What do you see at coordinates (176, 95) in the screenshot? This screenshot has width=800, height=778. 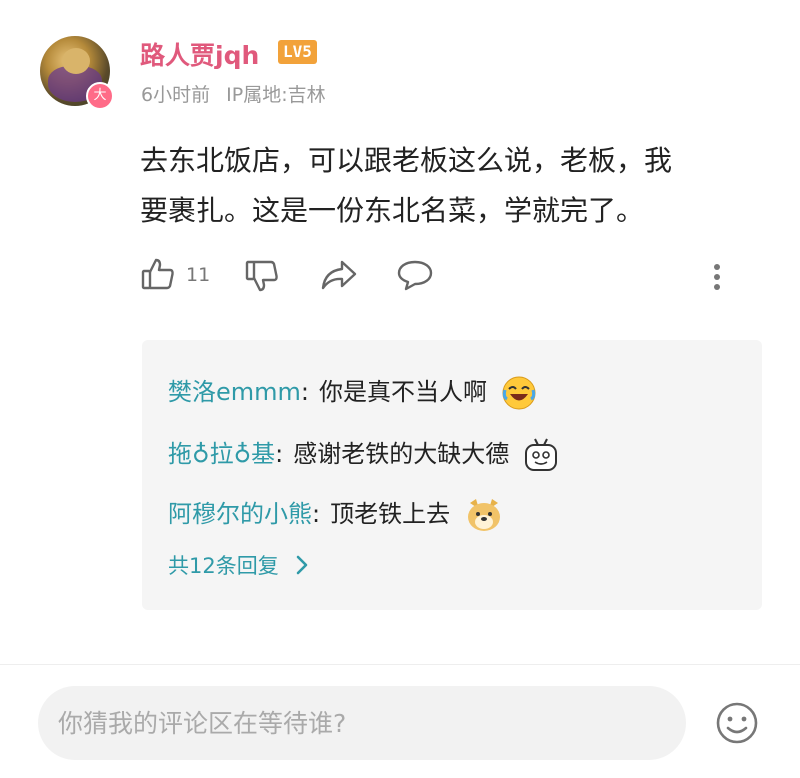 I see `comment-time: 6小时前` at bounding box center [176, 95].